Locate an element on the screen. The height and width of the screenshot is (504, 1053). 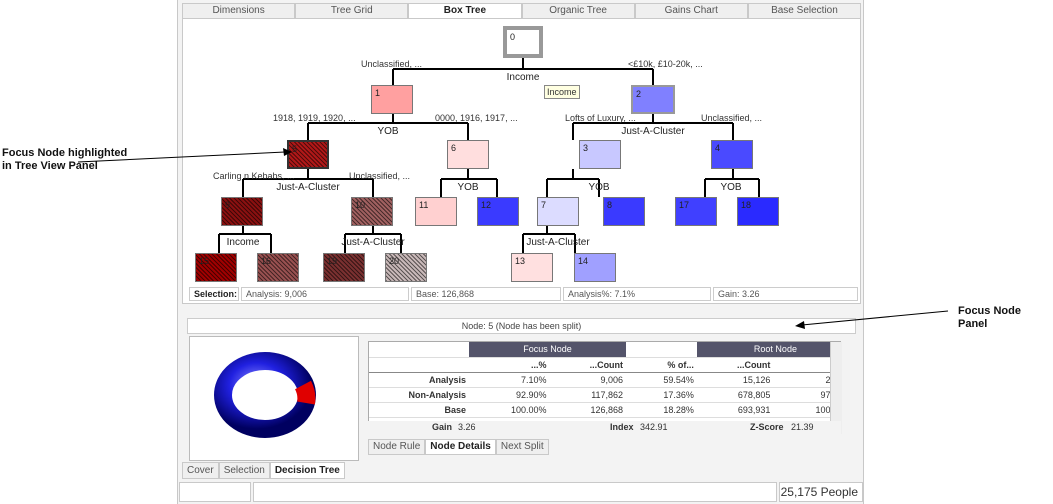
tree-node-19: 19 is located at coordinates (344, 267).